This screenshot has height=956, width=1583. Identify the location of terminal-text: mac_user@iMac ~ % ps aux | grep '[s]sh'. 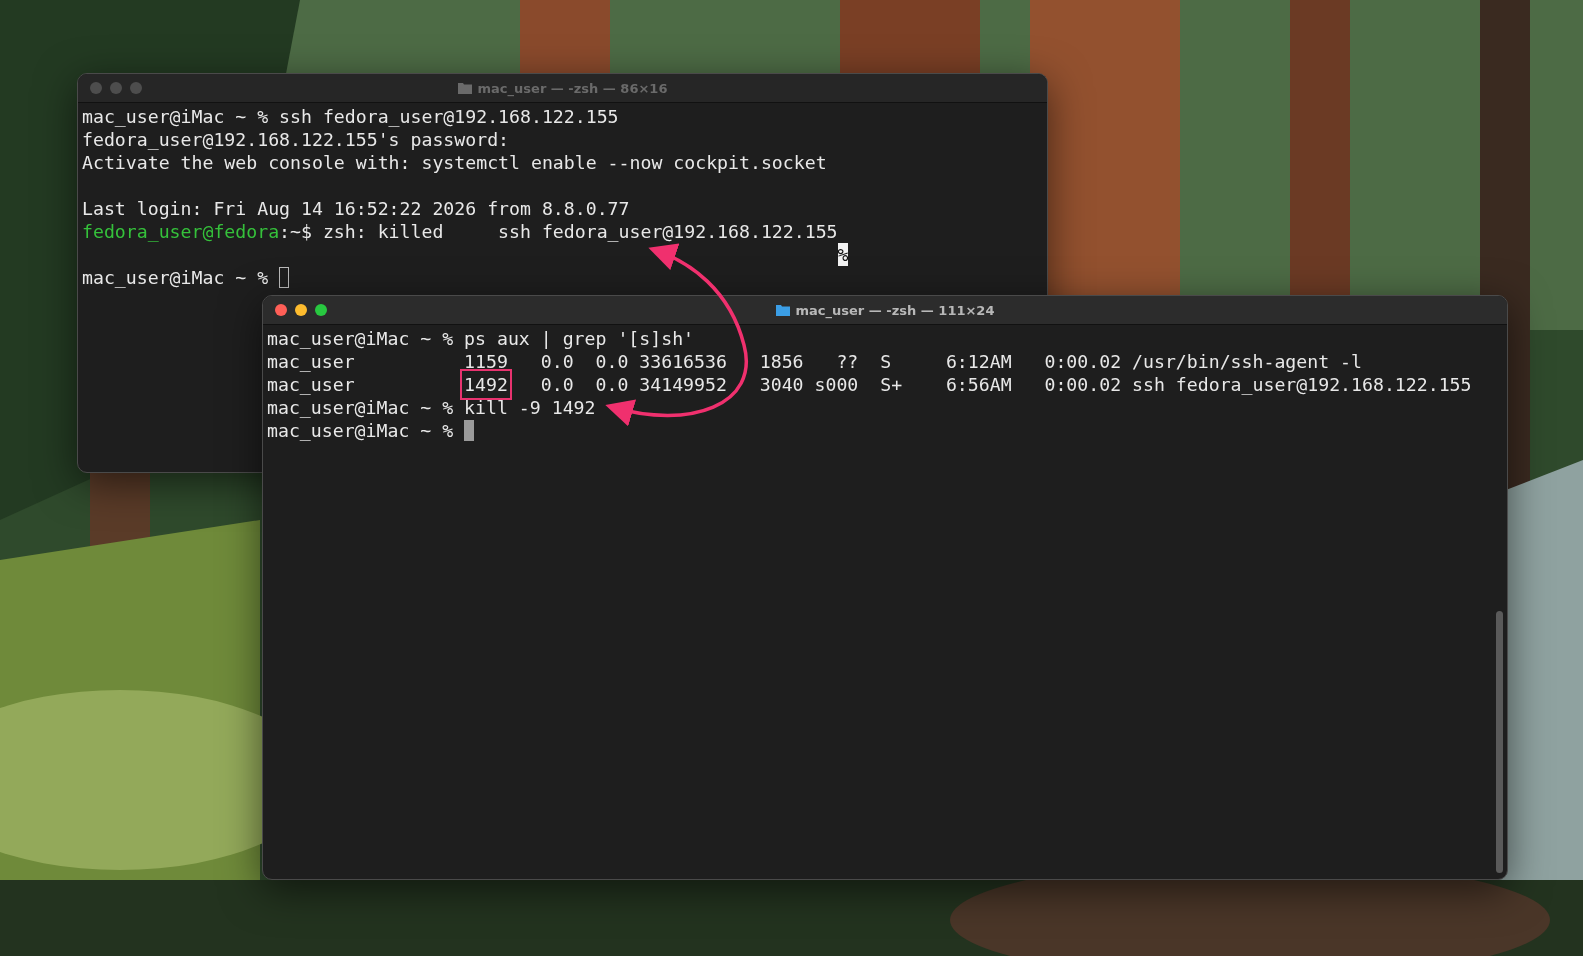
(481, 338).